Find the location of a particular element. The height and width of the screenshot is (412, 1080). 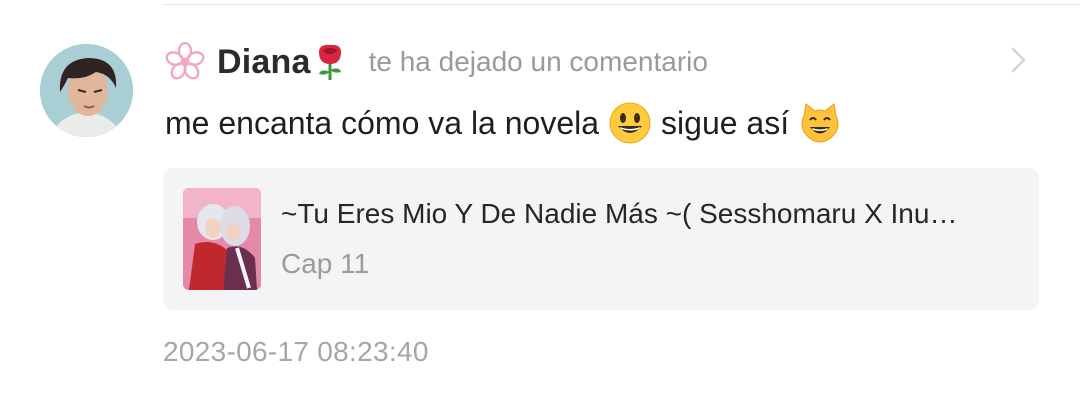

comment-text-part2: sigue así is located at coordinates (725, 122).